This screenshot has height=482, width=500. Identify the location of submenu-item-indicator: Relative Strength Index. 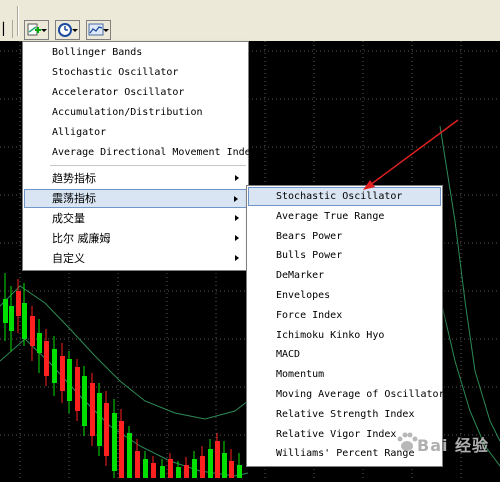
(344, 414).